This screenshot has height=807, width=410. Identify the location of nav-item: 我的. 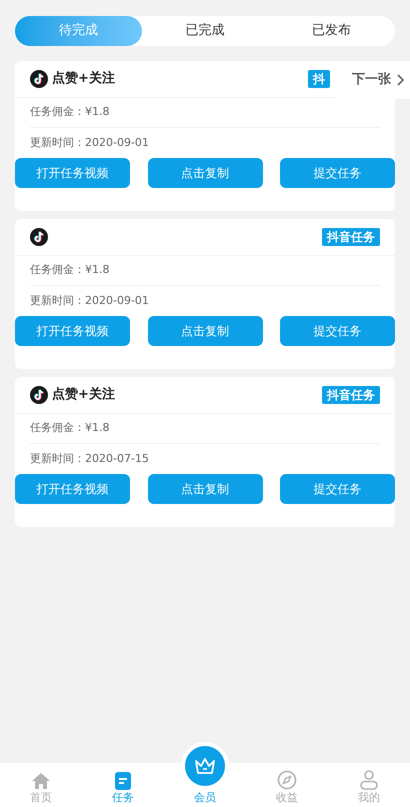
(369, 785).